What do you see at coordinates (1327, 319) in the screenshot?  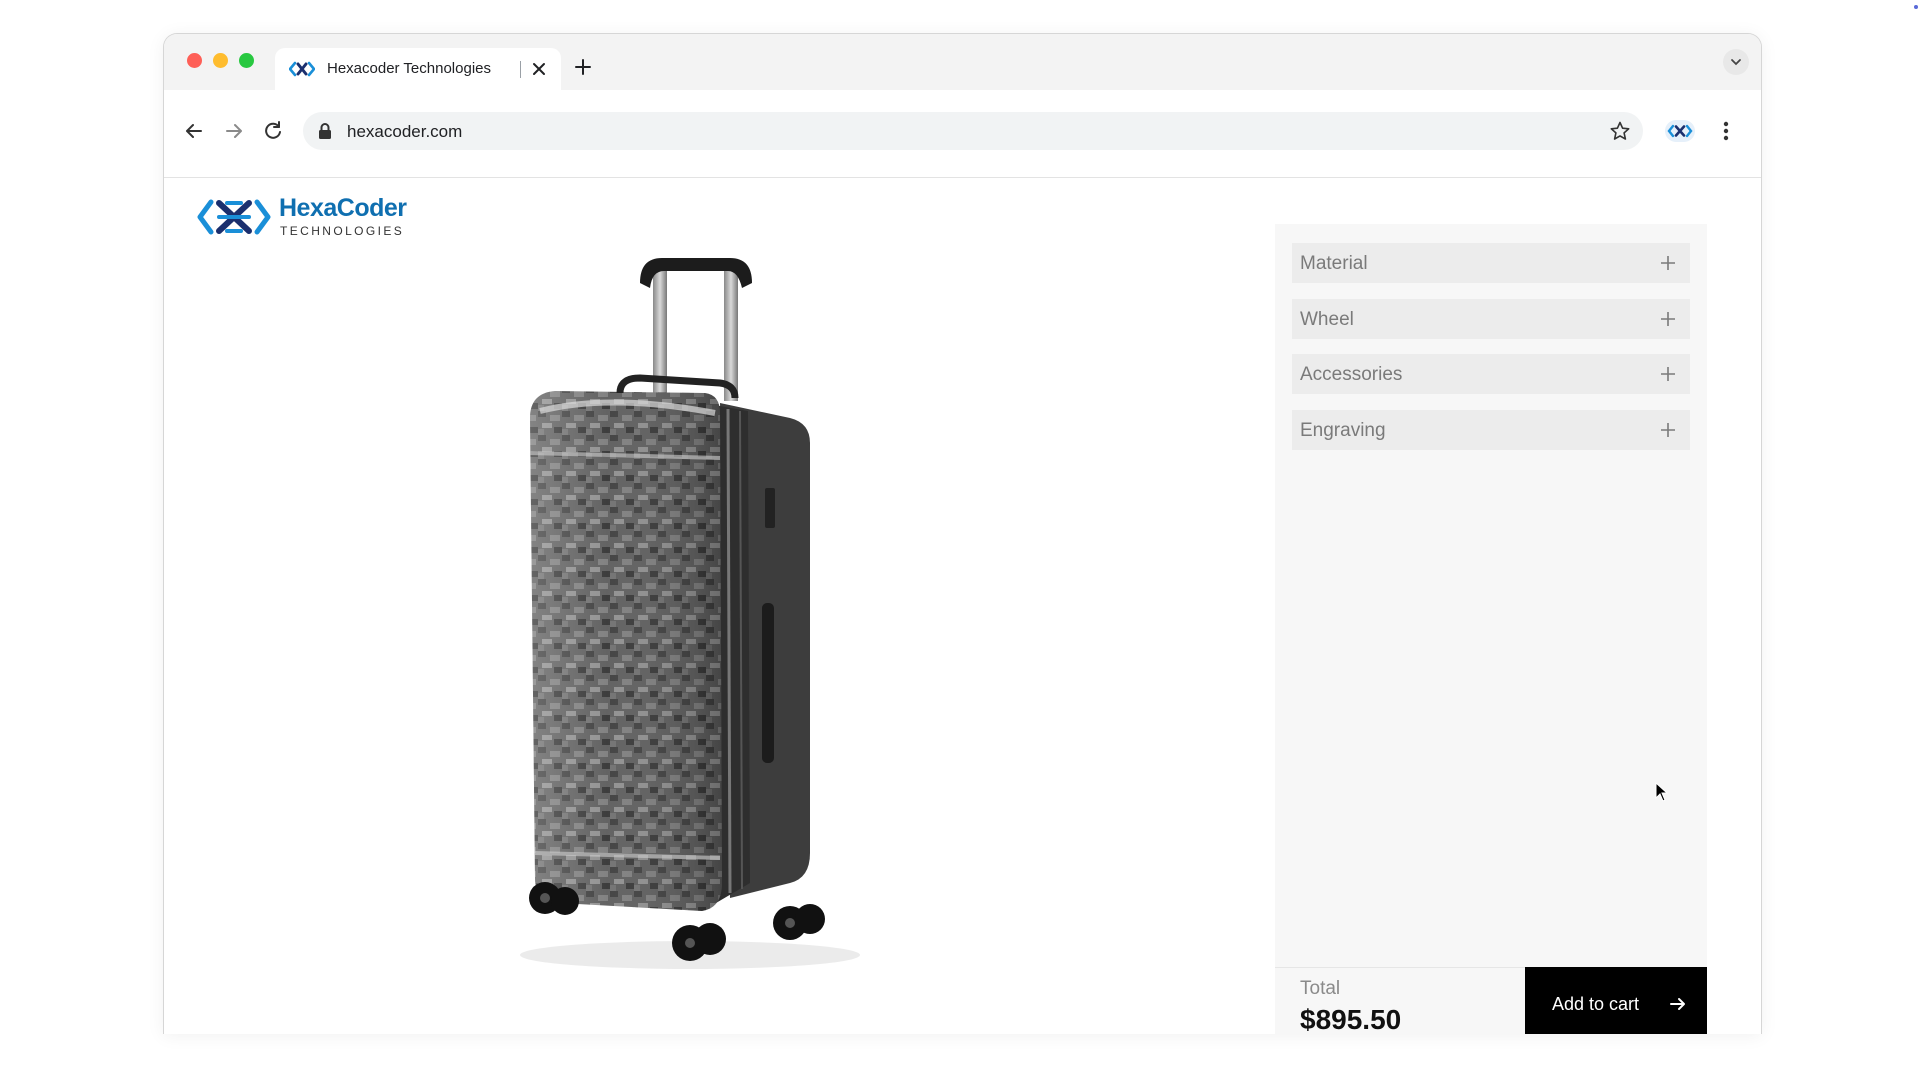 I see `option-label: Wheel` at bounding box center [1327, 319].